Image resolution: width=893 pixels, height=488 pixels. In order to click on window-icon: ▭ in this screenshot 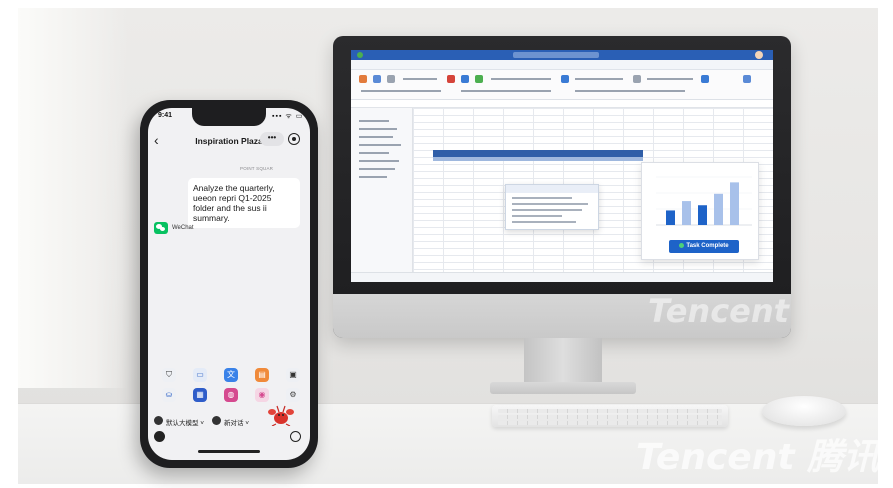, I will do `click(200, 375)`.